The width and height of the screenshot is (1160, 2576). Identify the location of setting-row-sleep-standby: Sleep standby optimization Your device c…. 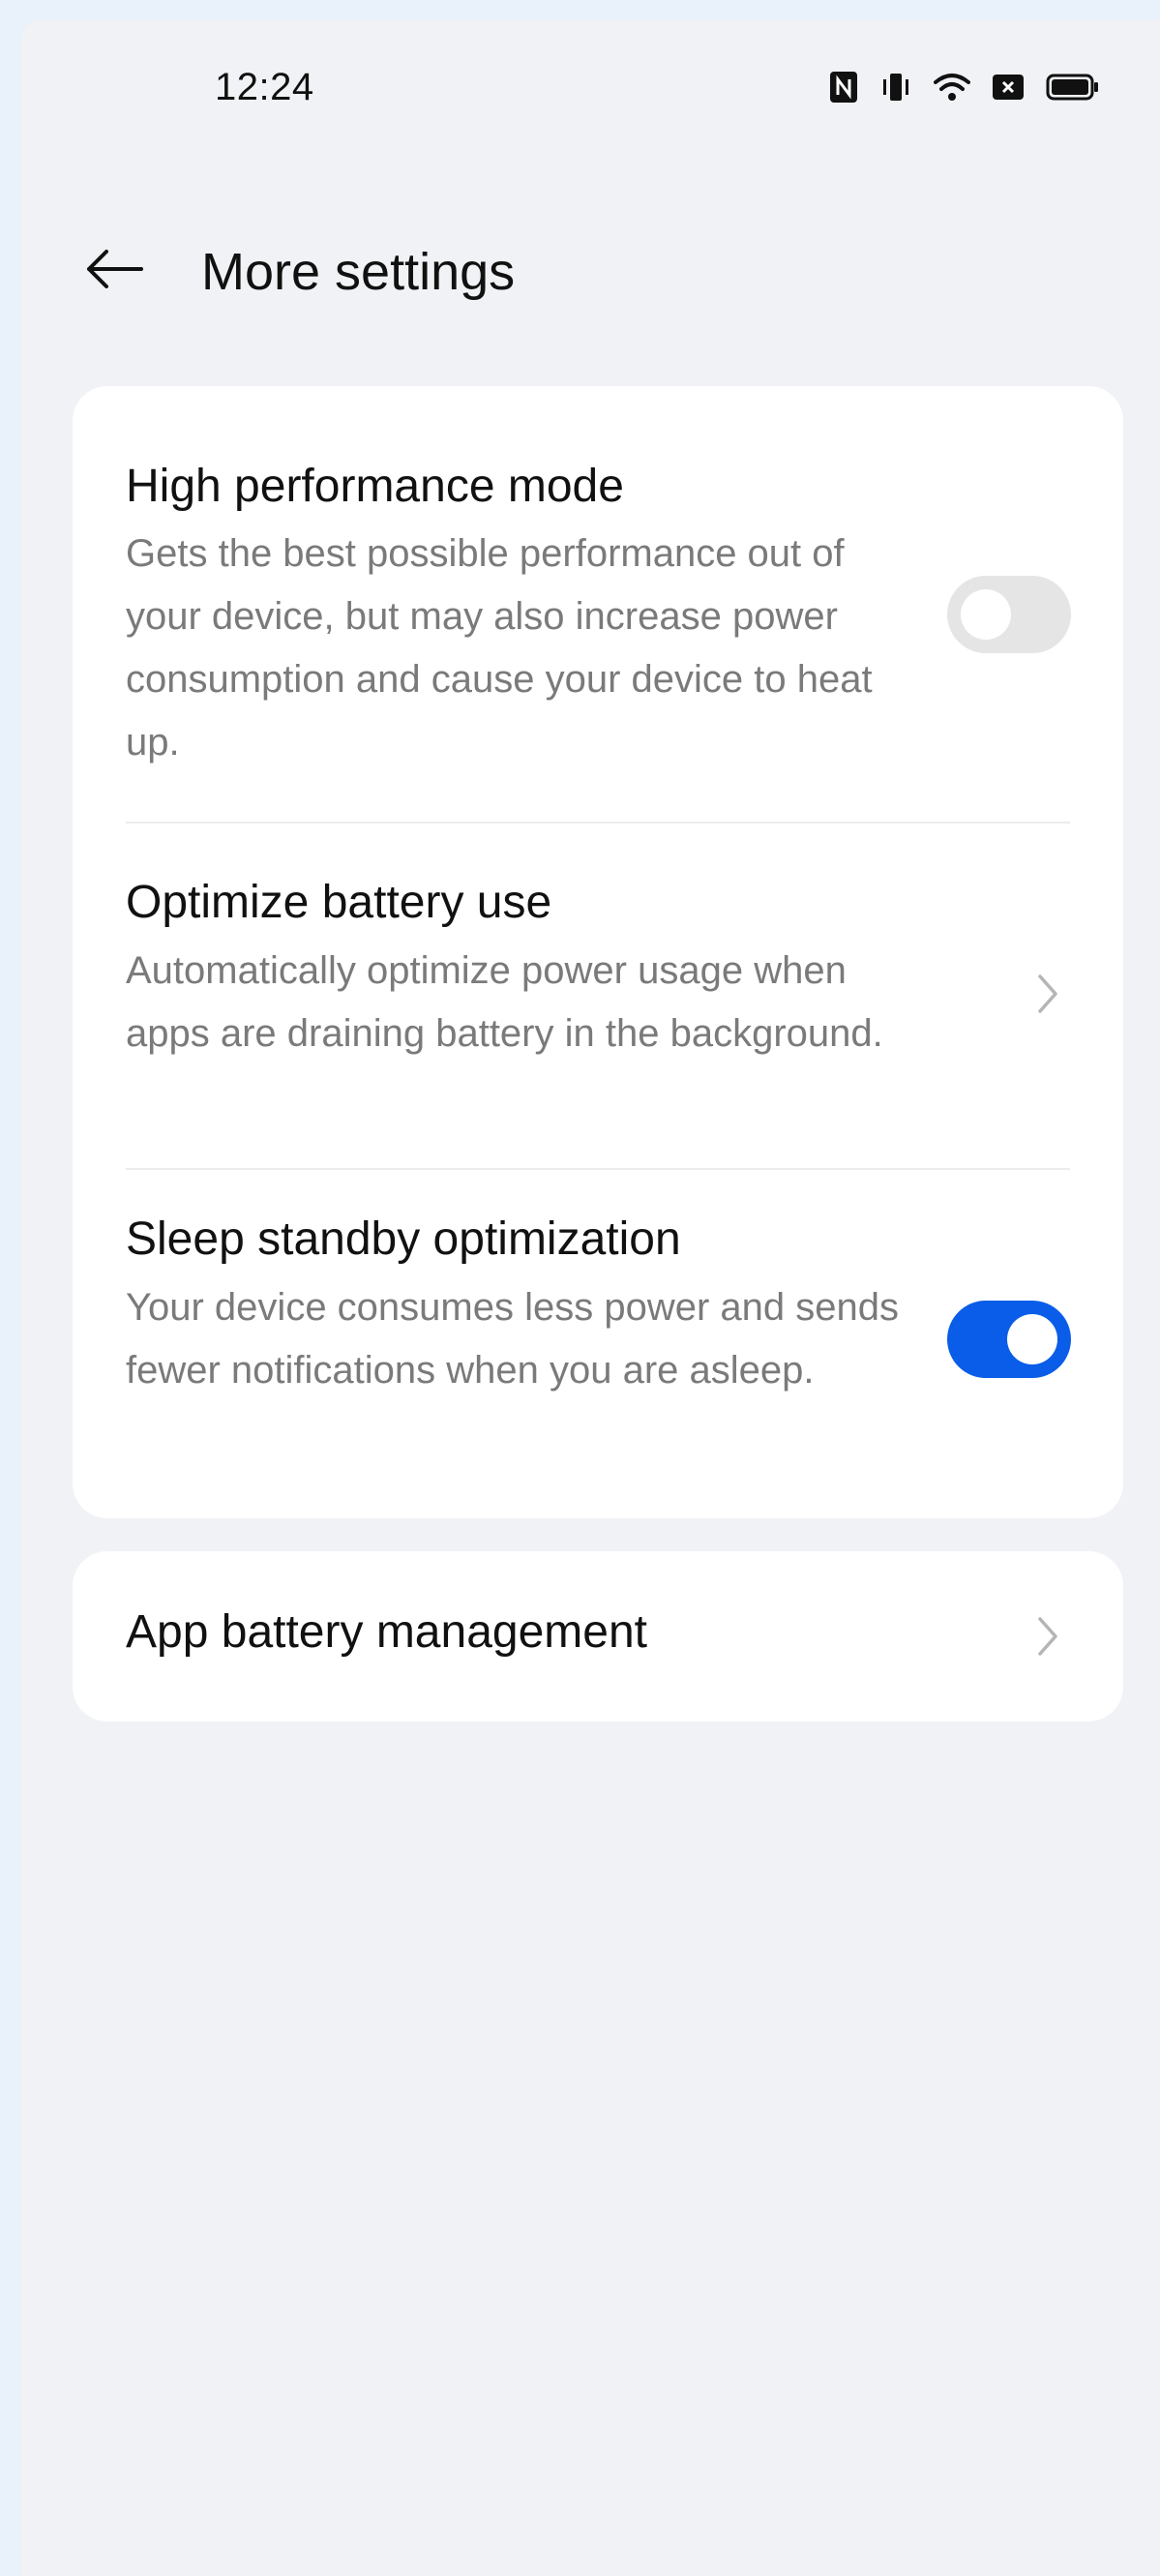
(598, 1344).